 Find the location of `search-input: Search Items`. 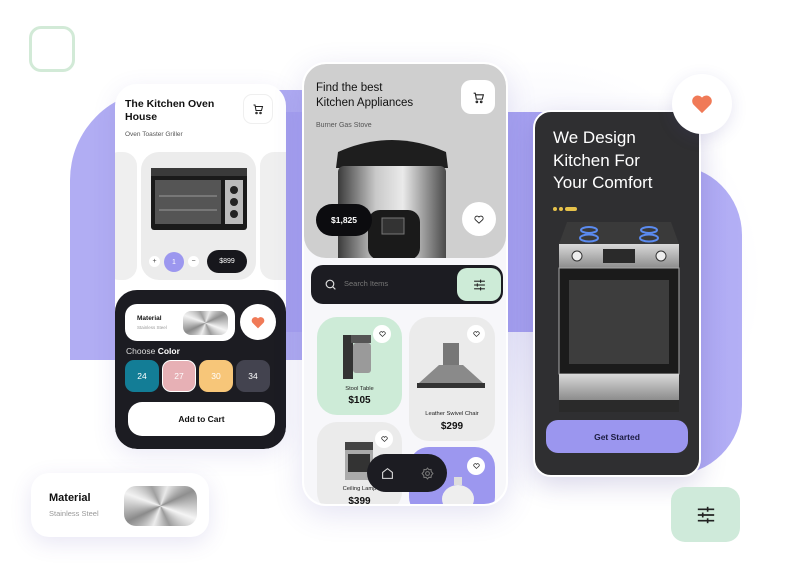

search-input: Search Items is located at coordinates (366, 283).